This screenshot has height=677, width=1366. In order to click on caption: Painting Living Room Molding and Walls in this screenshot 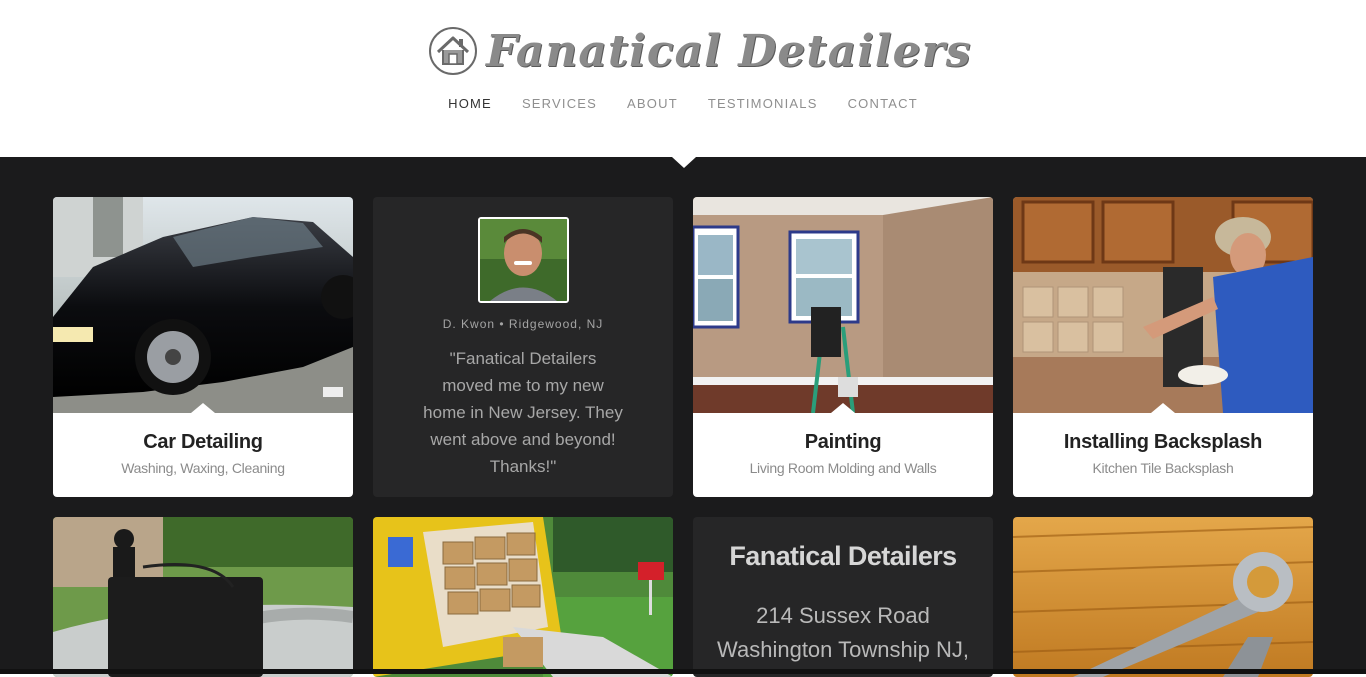, I will do `click(843, 450)`.